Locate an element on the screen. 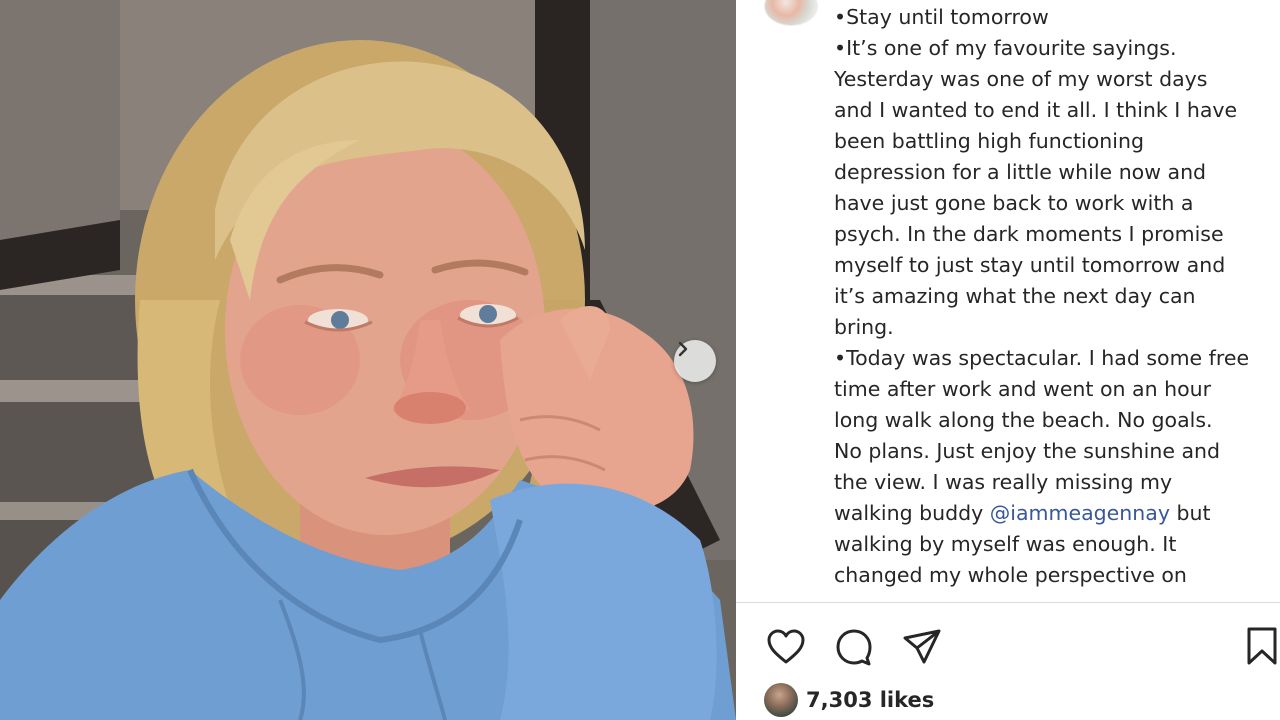 The image size is (1280, 720). caption-line: No plans. Just enjoy the sunshine and is located at coordinates (1027, 451).